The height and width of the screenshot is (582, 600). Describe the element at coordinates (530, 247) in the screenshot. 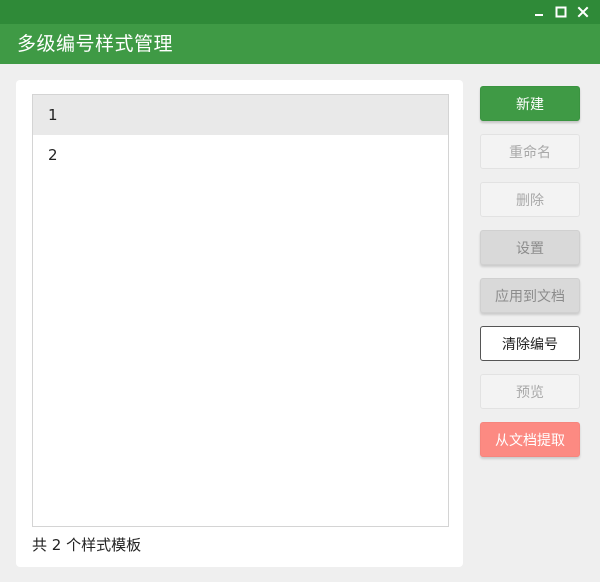

I see `settings-button: 设置` at that location.